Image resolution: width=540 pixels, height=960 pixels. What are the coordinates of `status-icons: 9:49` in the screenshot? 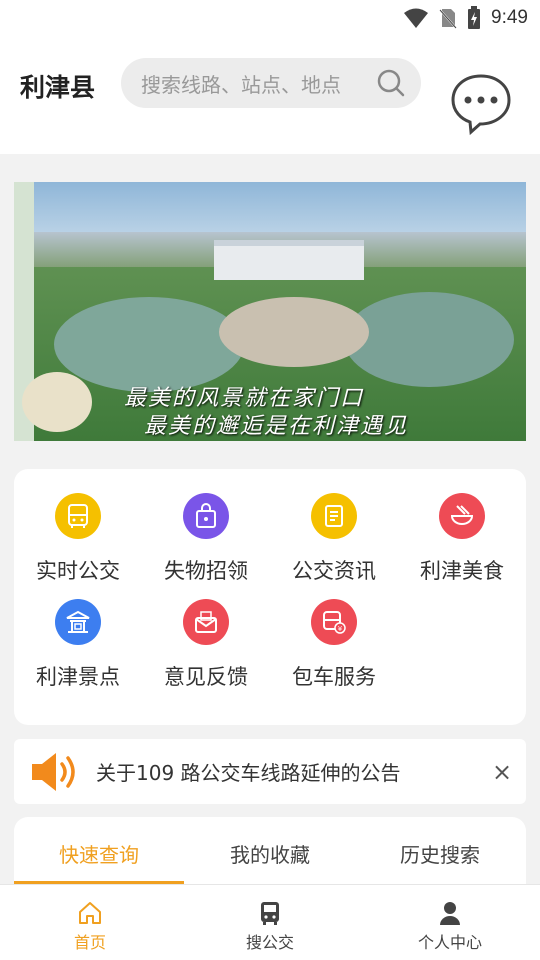 It's located at (465, 18).